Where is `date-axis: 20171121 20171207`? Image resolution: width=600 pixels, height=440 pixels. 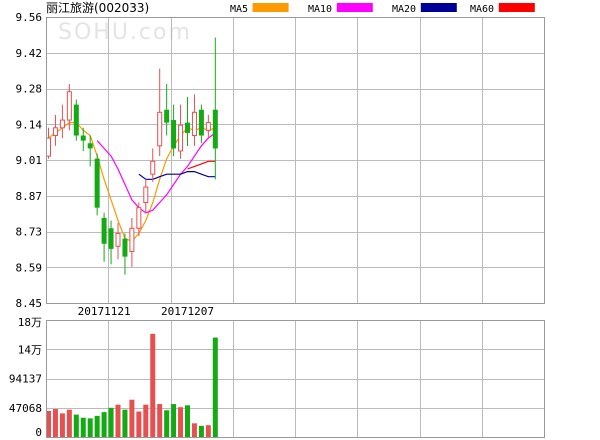
date-axis: 20171121 20171207 is located at coordinates (146, 311).